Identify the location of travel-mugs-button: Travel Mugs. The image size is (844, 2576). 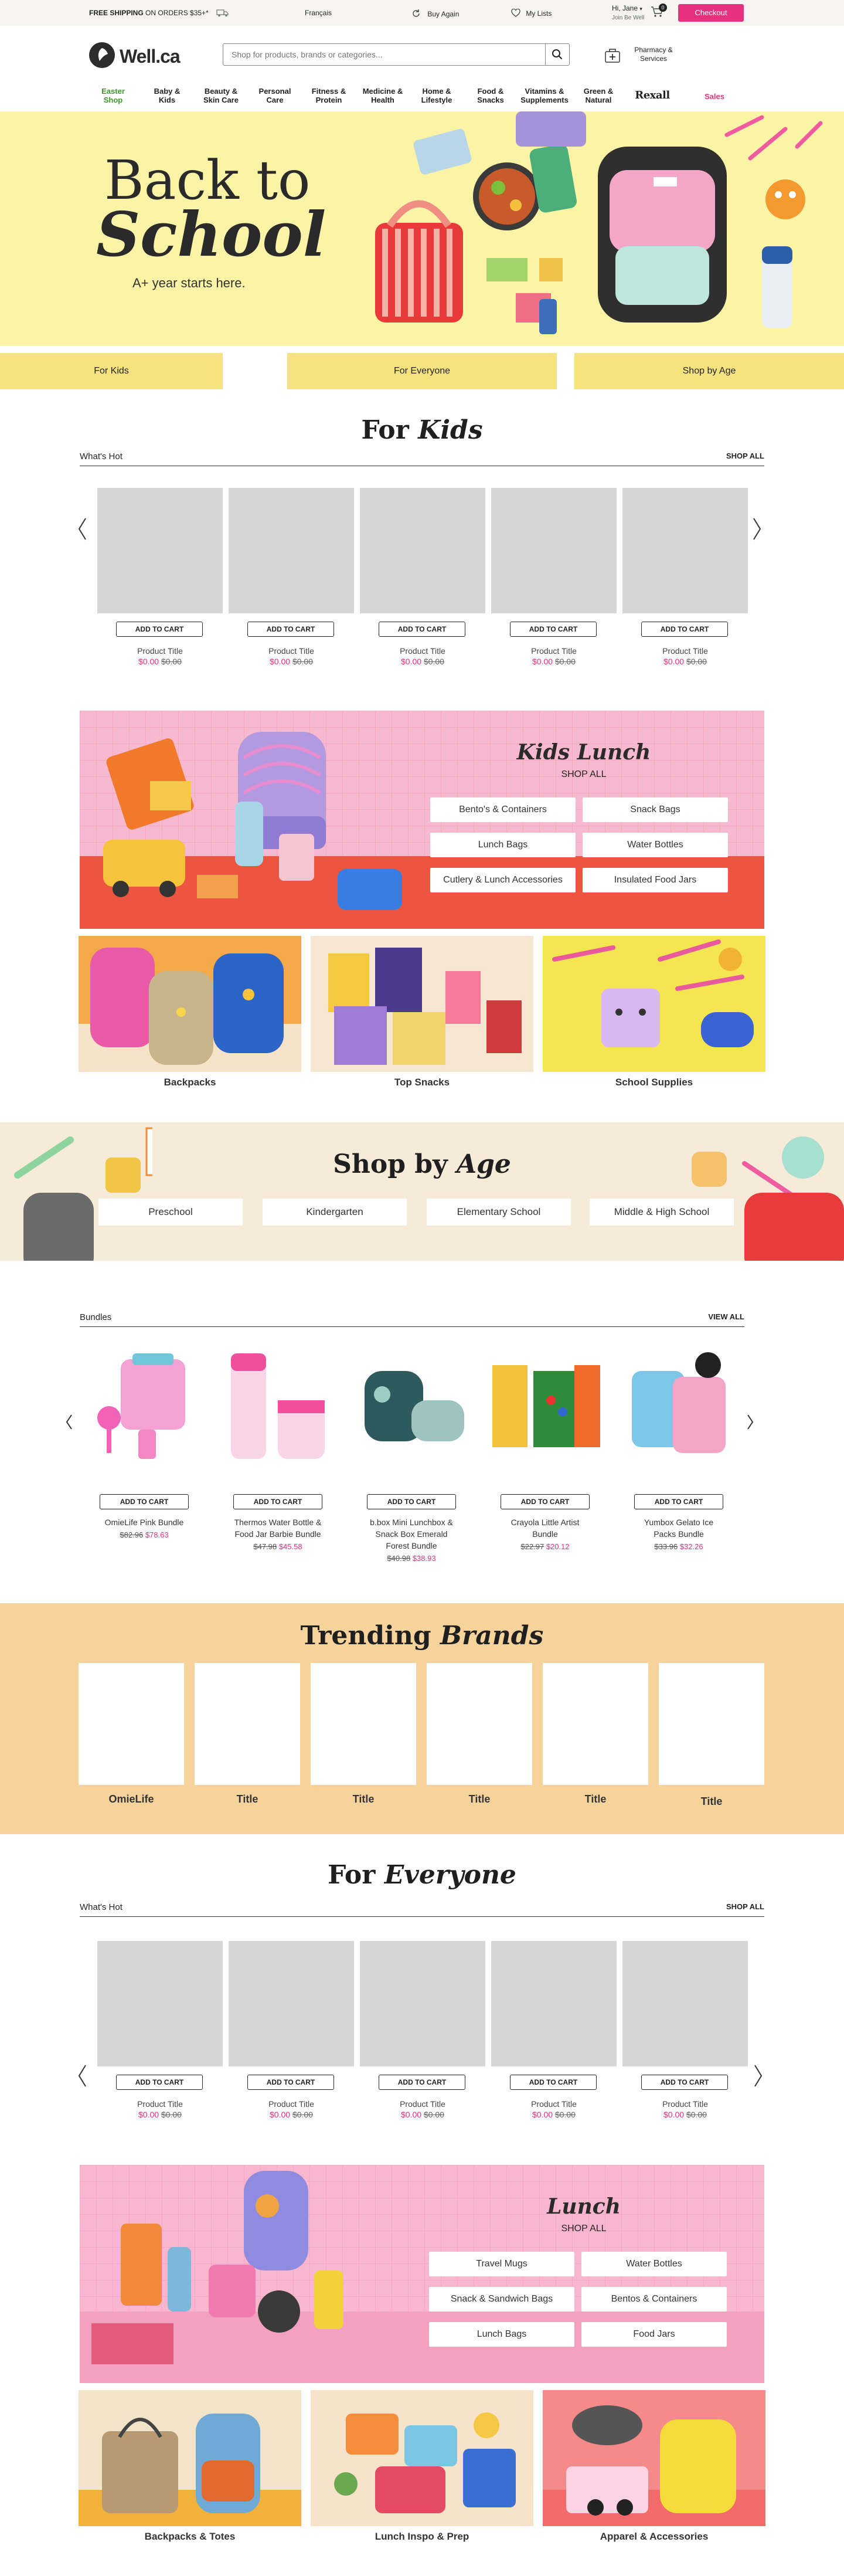
(502, 2264).